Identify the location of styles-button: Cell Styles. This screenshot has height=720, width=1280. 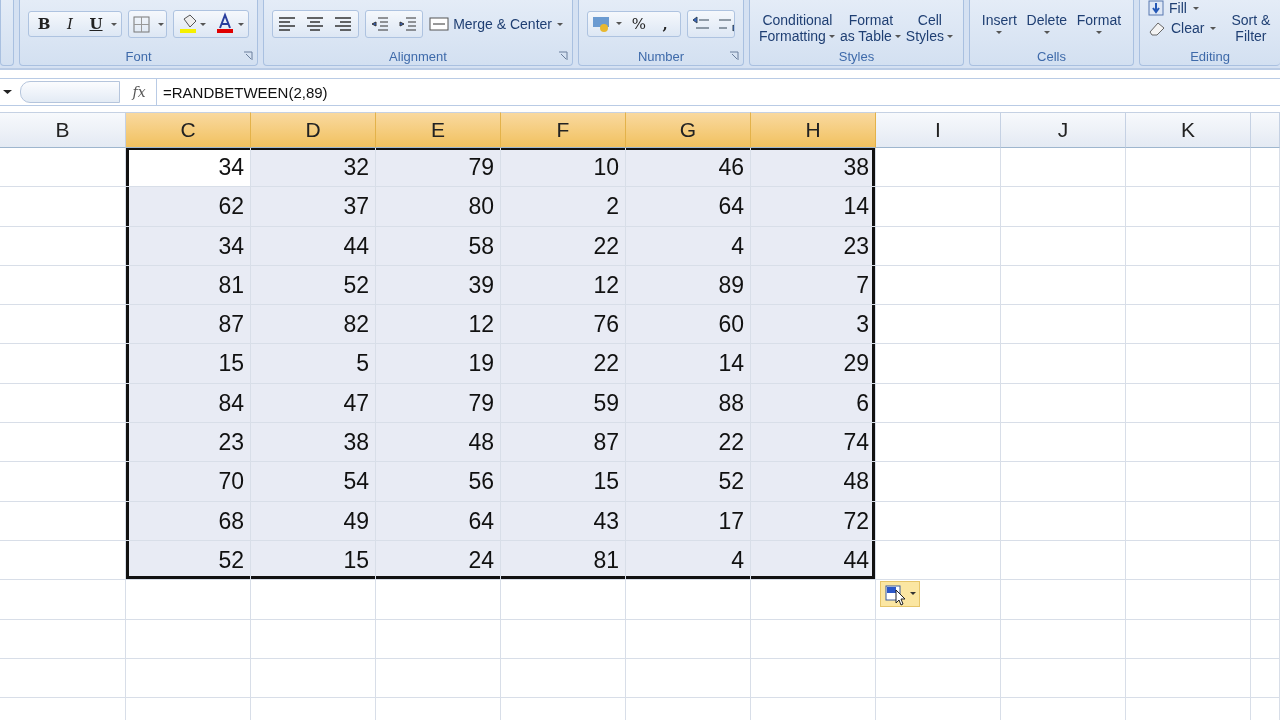
(929, 28).